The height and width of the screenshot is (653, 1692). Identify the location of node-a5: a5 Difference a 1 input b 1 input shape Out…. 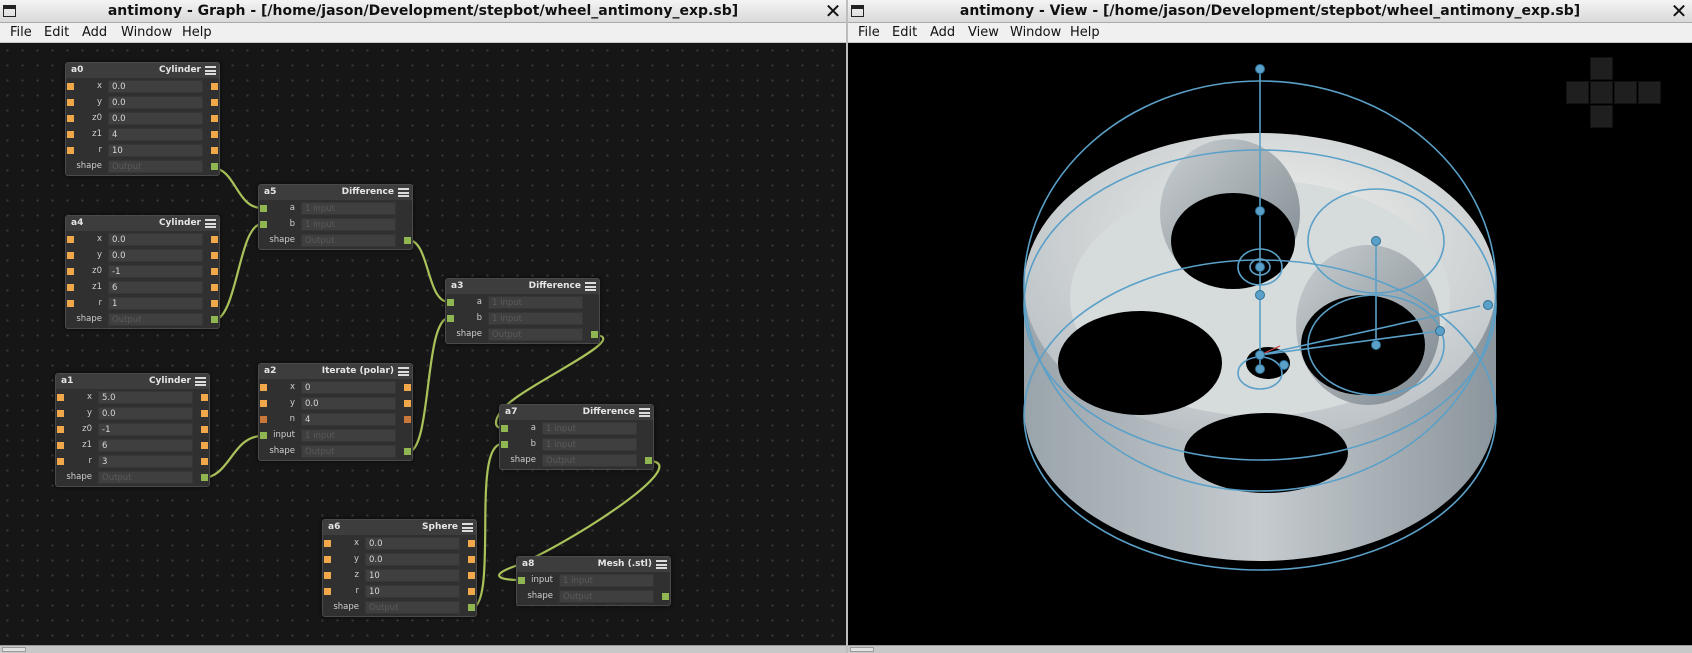
(335, 217).